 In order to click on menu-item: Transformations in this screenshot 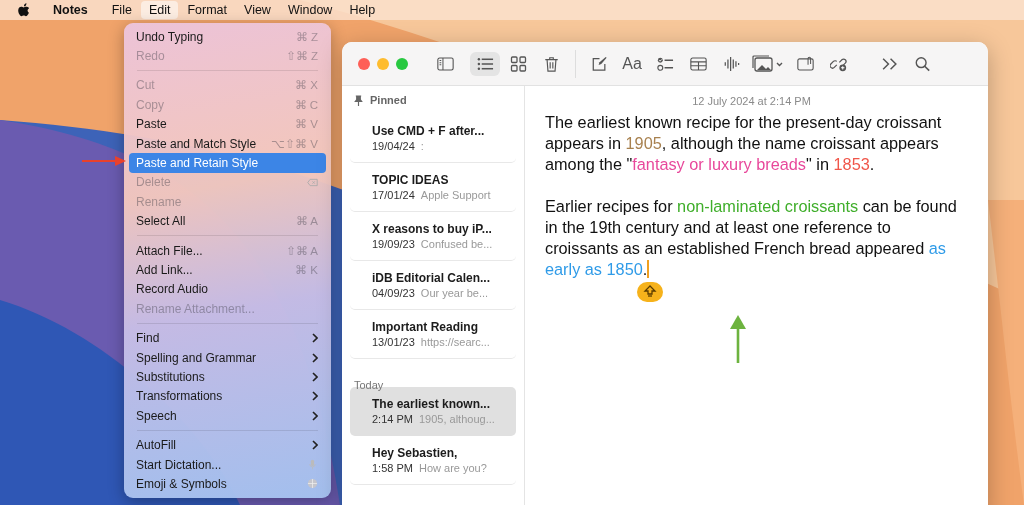, I will do `click(227, 396)`.